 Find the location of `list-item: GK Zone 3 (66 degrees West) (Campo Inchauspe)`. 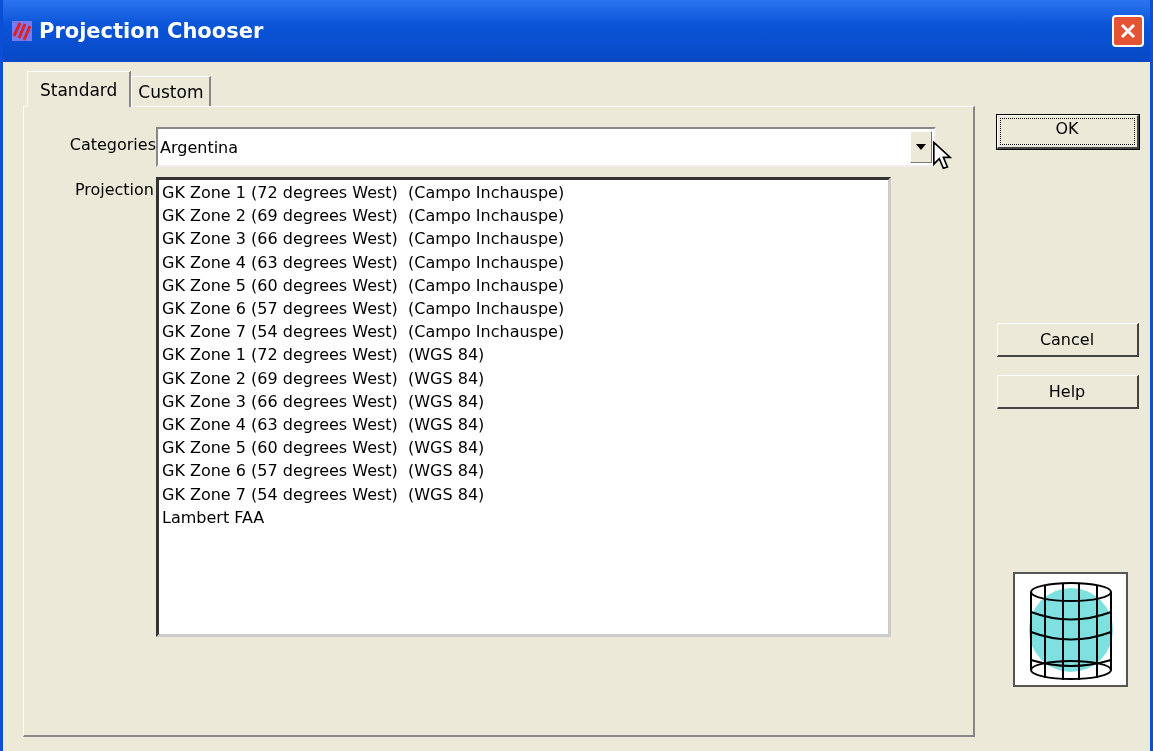

list-item: GK Zone 3 (66 degrees West) (Campo Inchauspe) is located at coordinates (523, 239).